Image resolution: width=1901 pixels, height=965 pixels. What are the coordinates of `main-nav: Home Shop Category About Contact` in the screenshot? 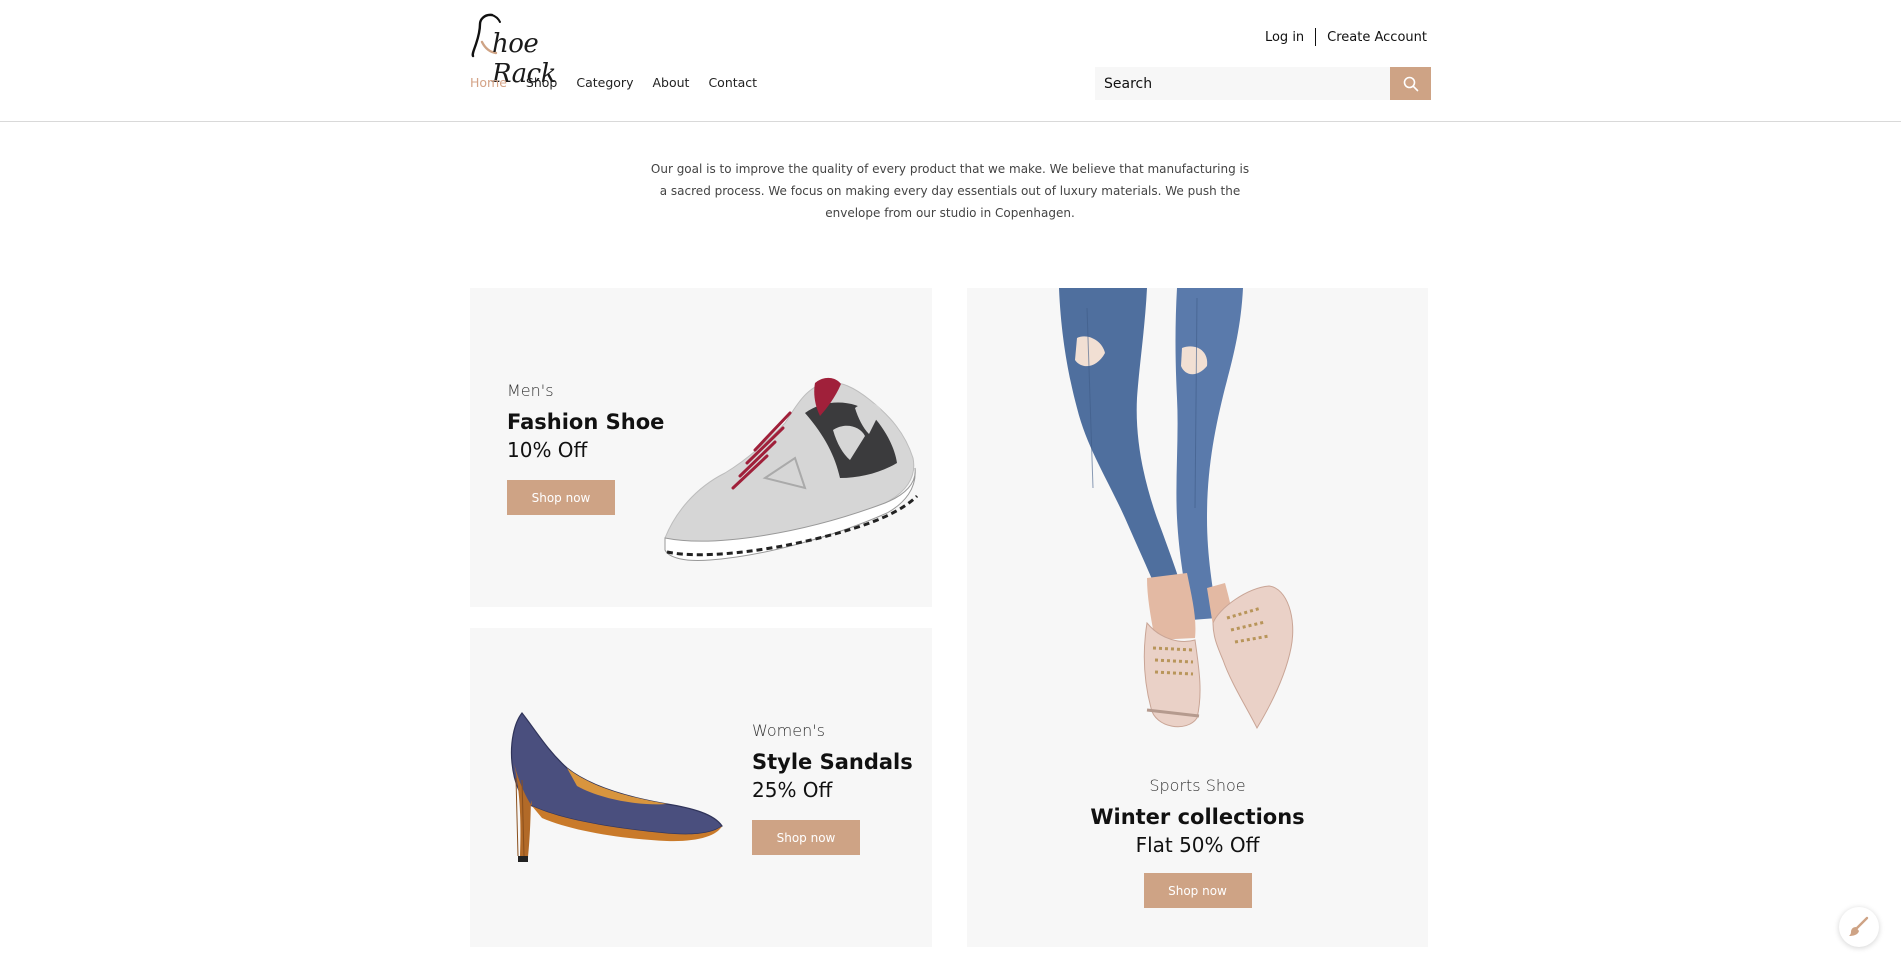 It's located at (623, 82).